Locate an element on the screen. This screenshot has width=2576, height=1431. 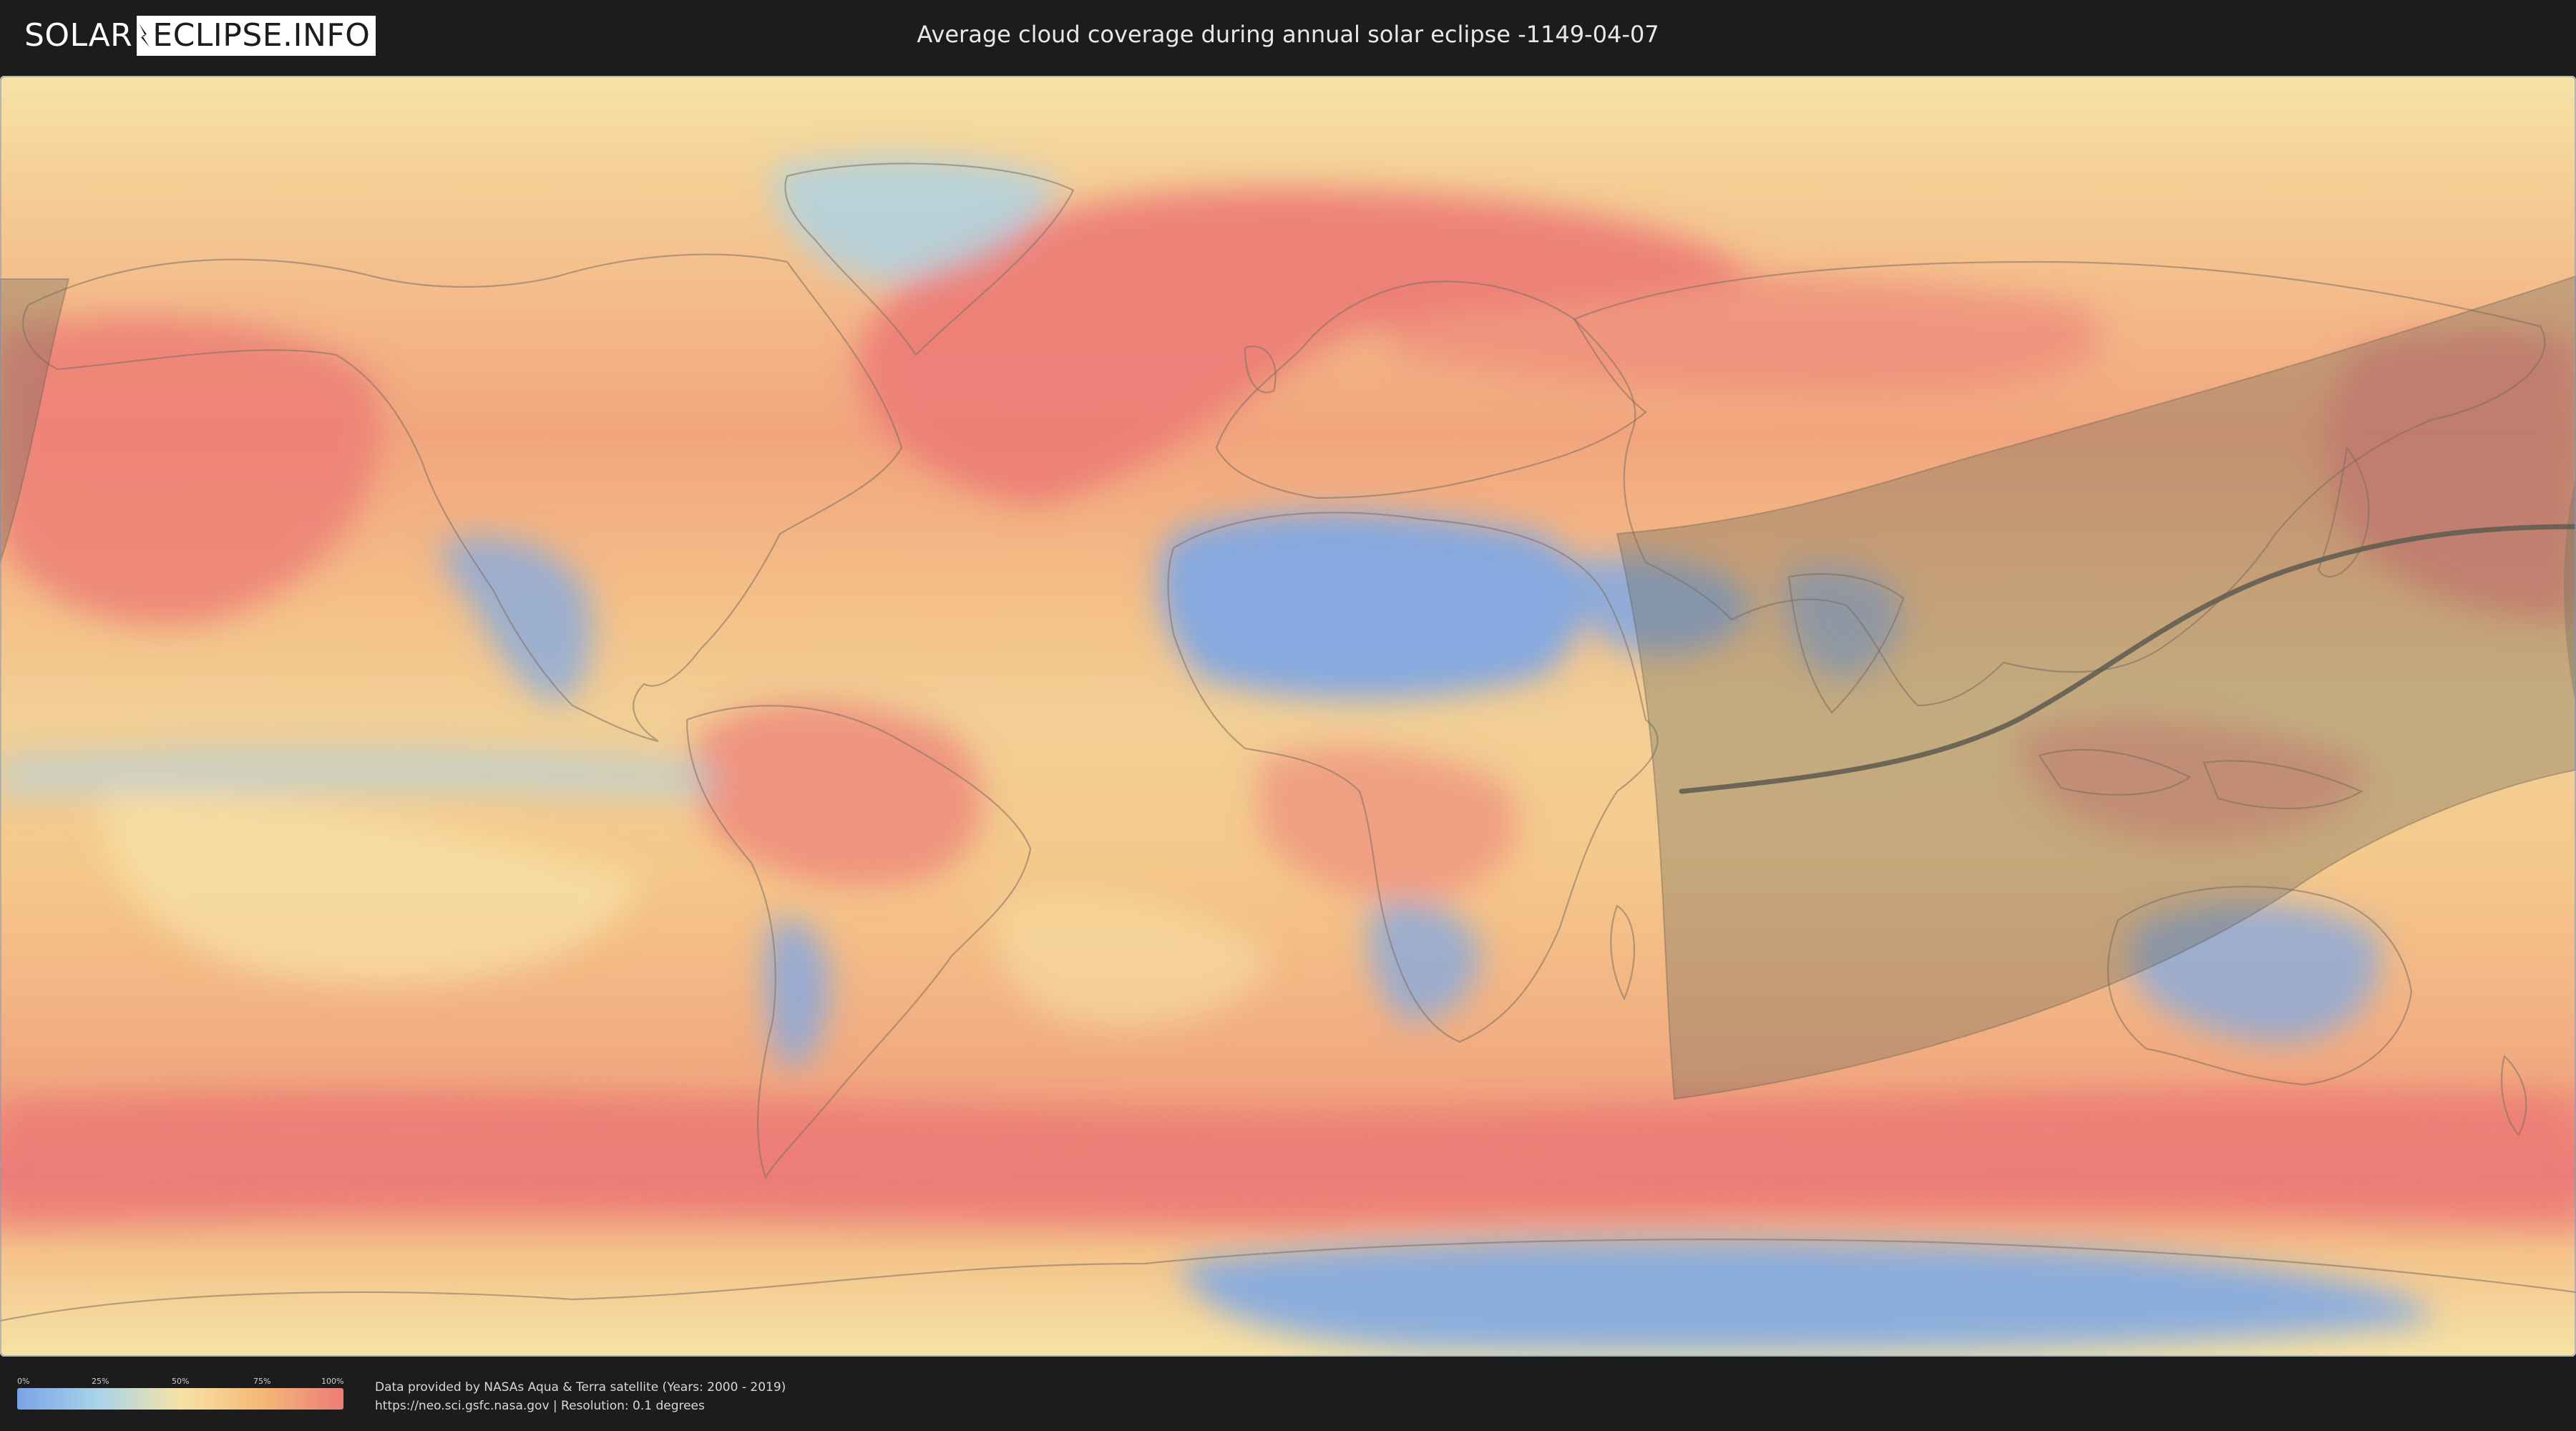
legend-tick-25: 25% is located at coordinates (100, 1382).